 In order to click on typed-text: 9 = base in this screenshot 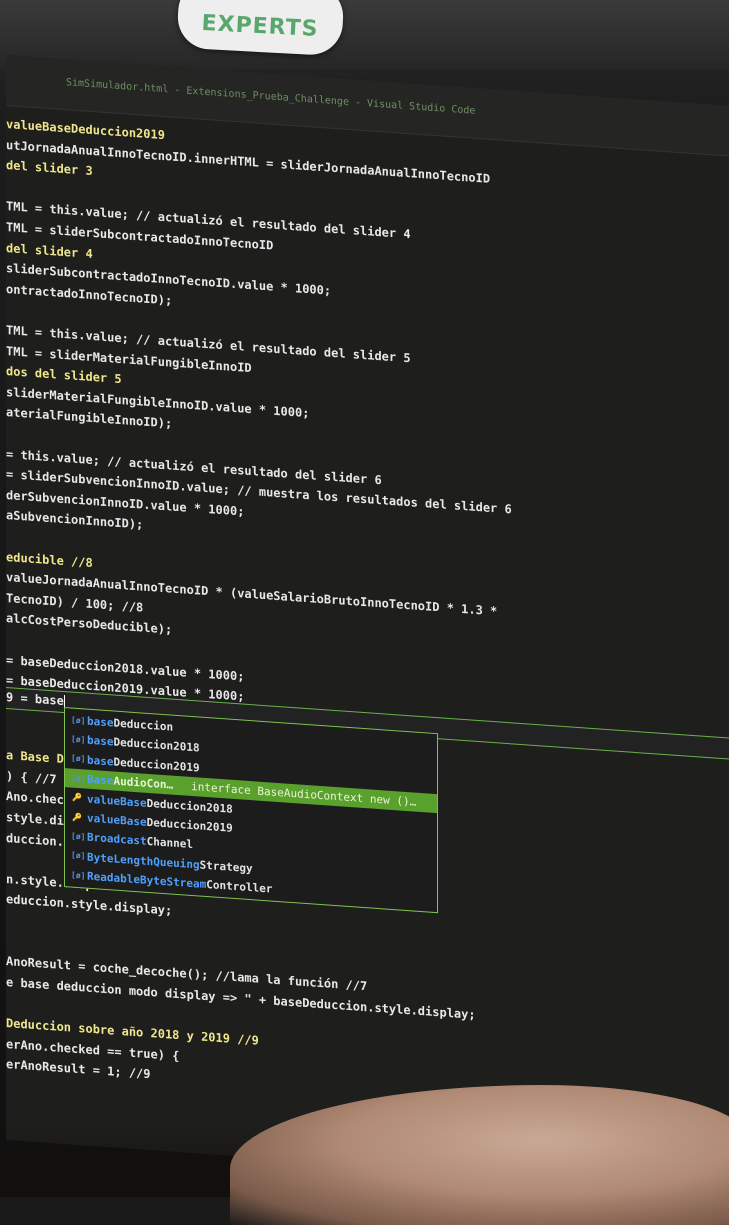, I will do `click(35, 699)`.